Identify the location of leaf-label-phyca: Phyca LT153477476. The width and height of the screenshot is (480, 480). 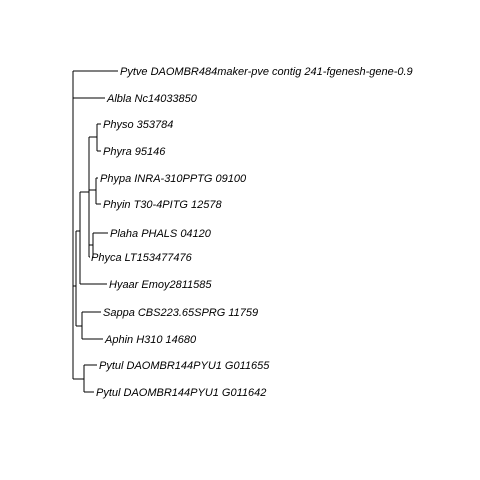
(142, 258).